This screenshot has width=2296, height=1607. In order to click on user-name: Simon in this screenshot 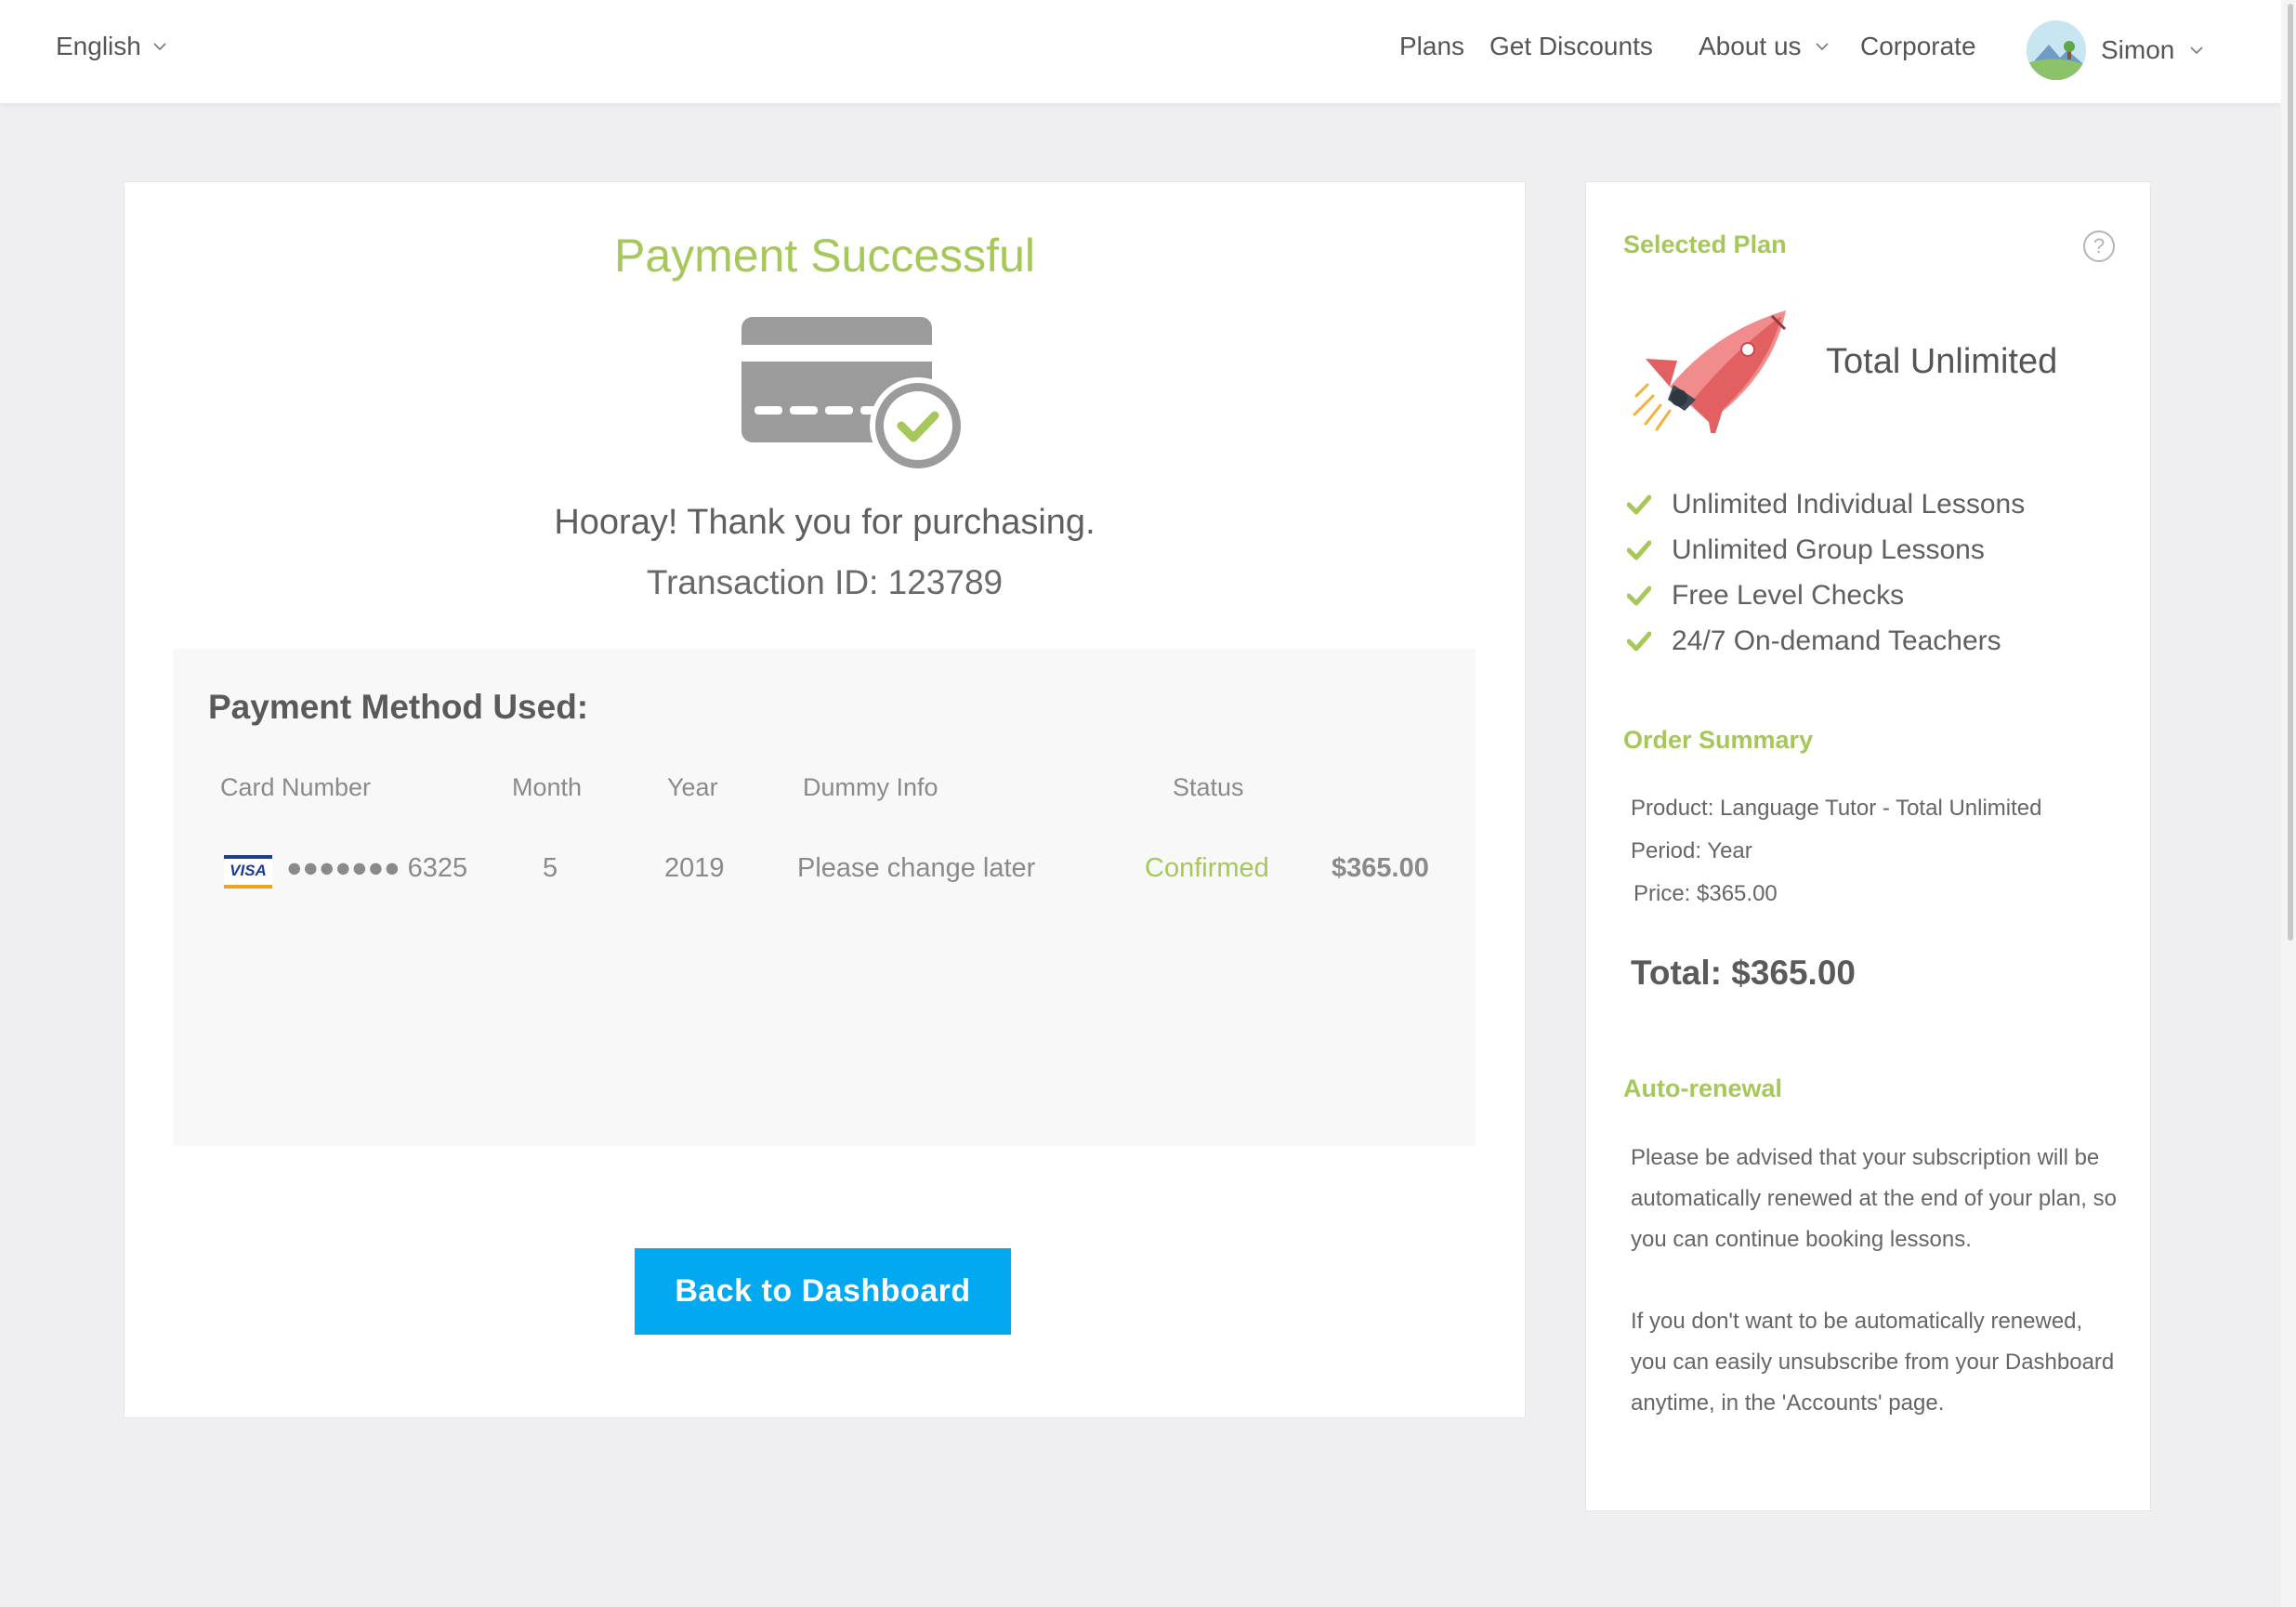, I will do `click(2138, 49)`.